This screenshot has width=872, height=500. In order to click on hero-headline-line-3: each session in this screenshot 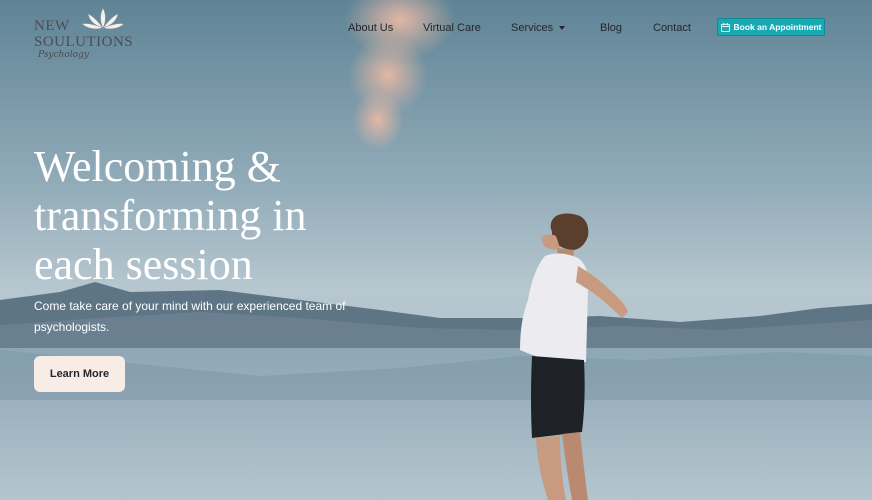, I will do `click(143, 264)`.